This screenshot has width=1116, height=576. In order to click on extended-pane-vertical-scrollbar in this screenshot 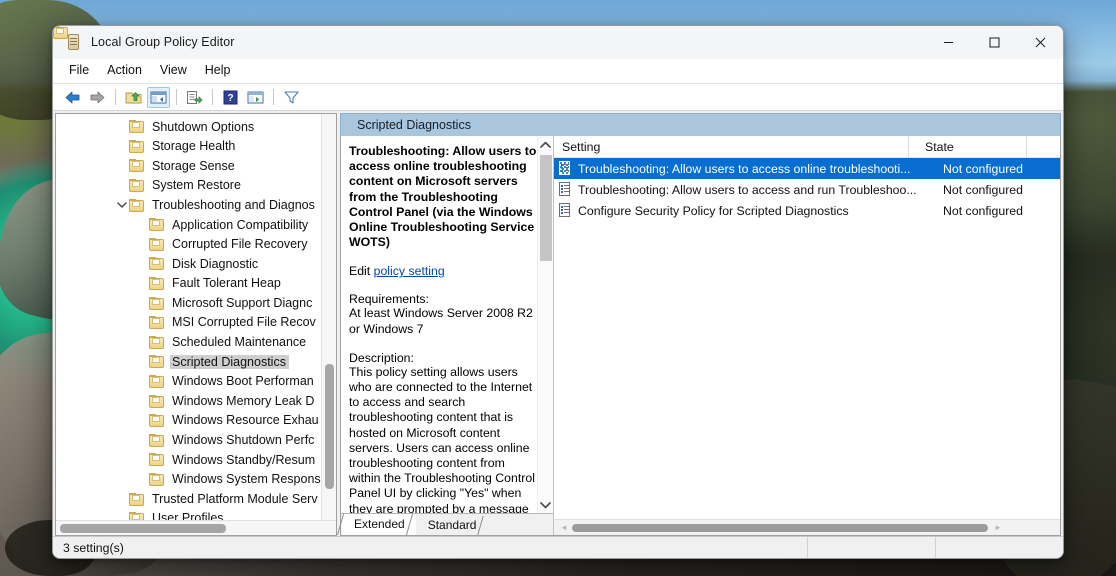, I will do `click(545, 324)`.